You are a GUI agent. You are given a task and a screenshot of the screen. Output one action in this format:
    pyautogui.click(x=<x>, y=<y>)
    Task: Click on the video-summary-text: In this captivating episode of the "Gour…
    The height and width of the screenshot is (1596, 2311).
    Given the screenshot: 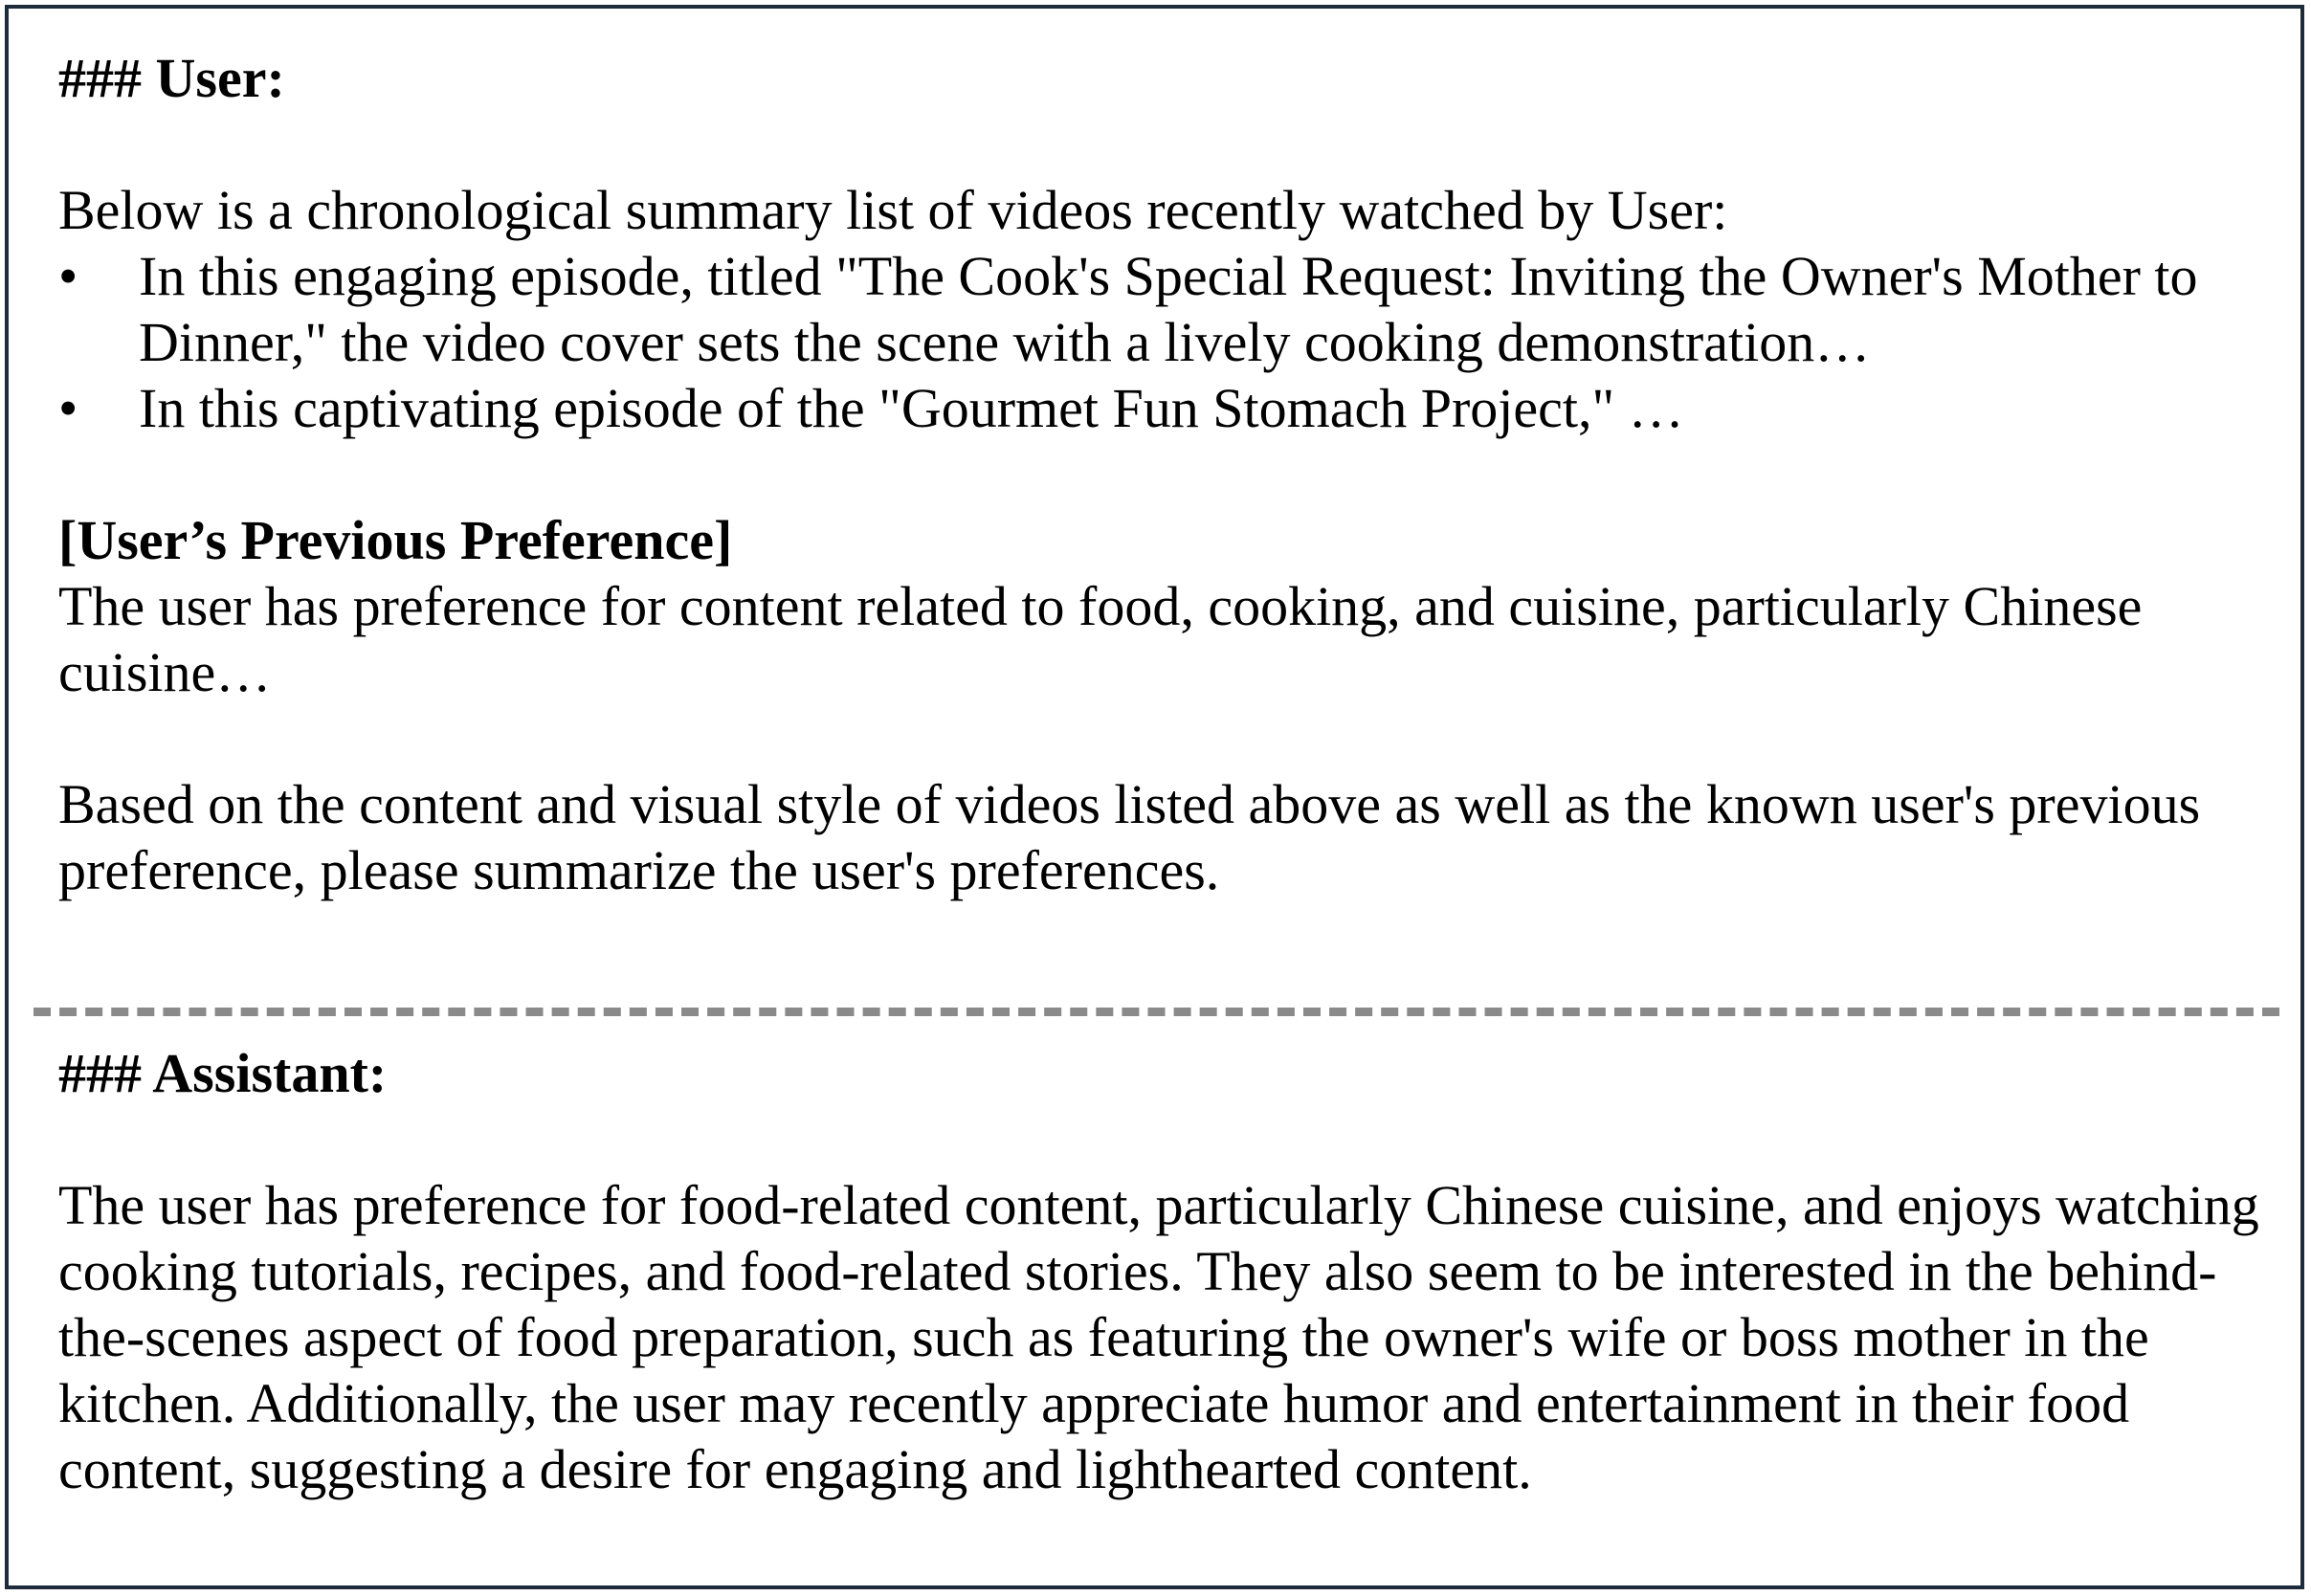 What is the action you would take?
    pyautogui.click(x=911, y=408)
    